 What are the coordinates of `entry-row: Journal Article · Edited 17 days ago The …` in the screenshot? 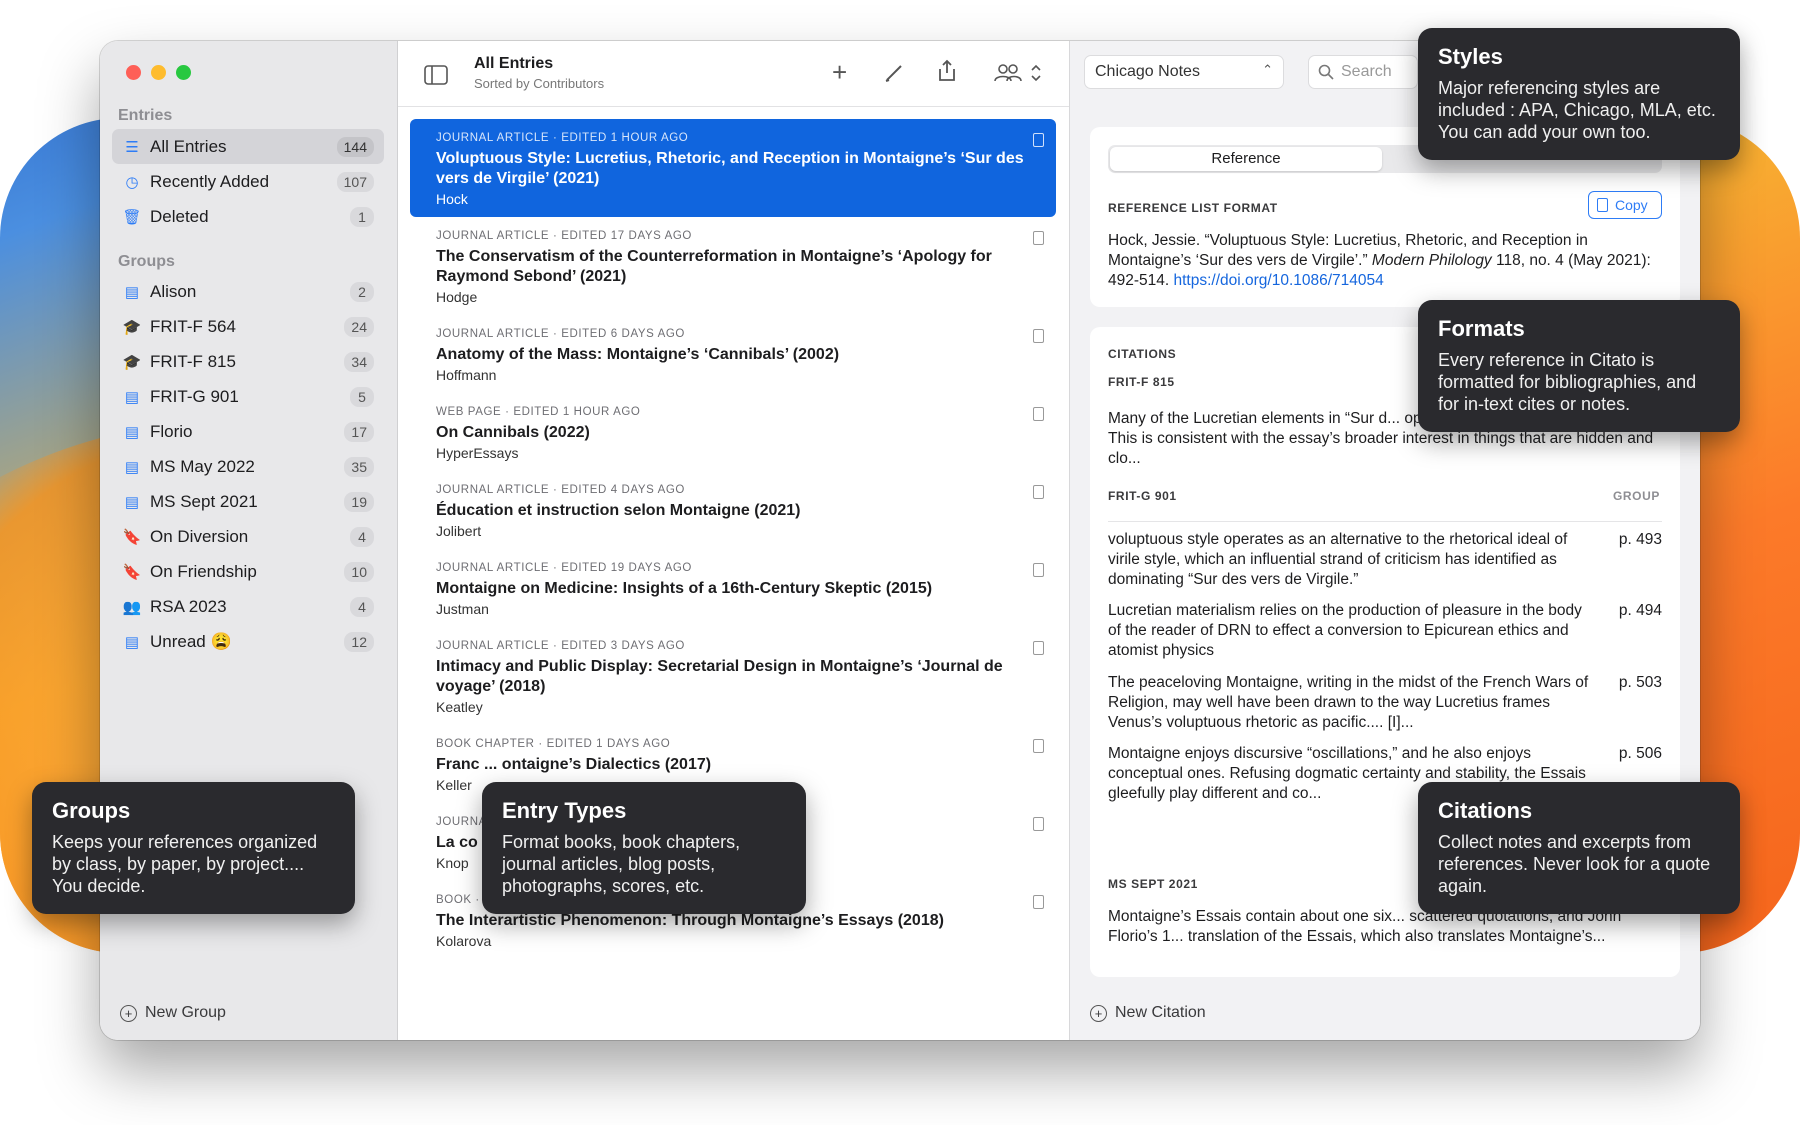 It's located at (733, 266).